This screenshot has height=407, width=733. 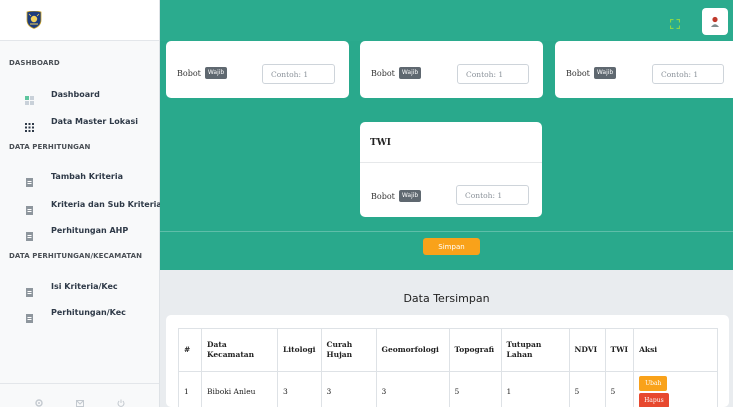 I want to click on delete-button: Hapus, so click(x=654, y=399).